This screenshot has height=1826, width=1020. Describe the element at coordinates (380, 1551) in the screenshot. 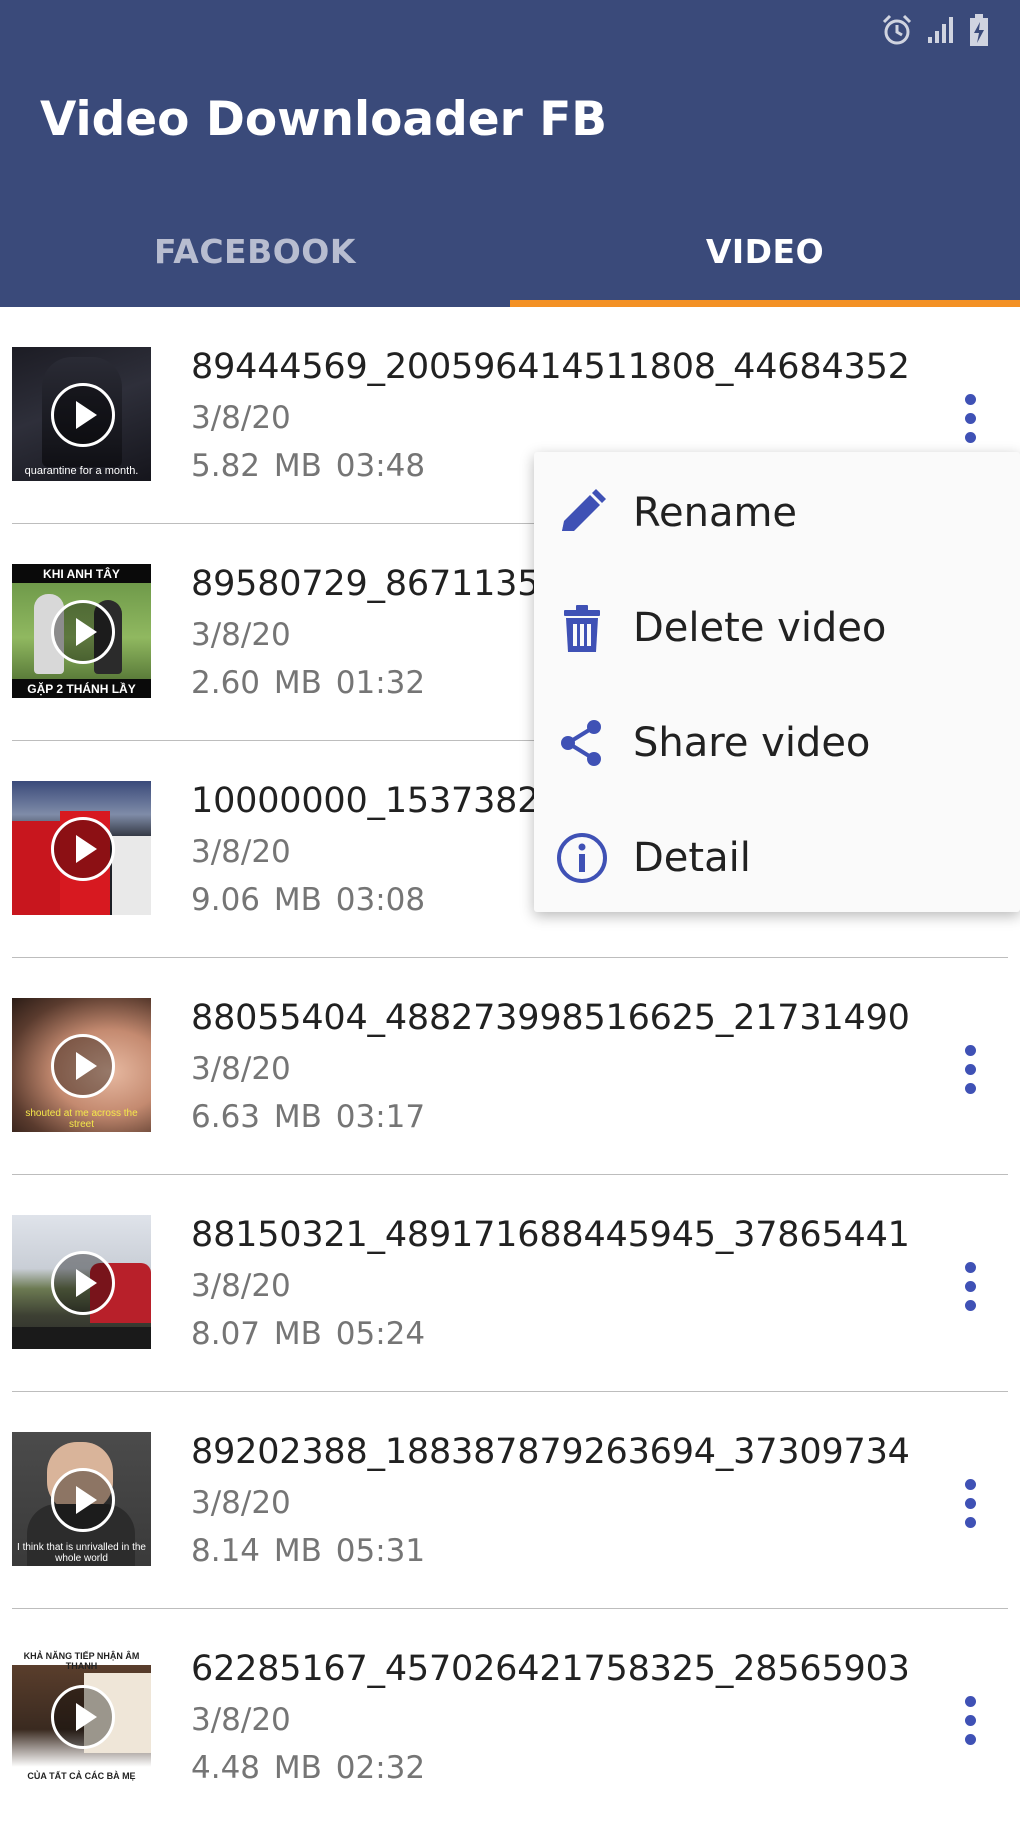

I see `video-duration: 05:31` at that location.